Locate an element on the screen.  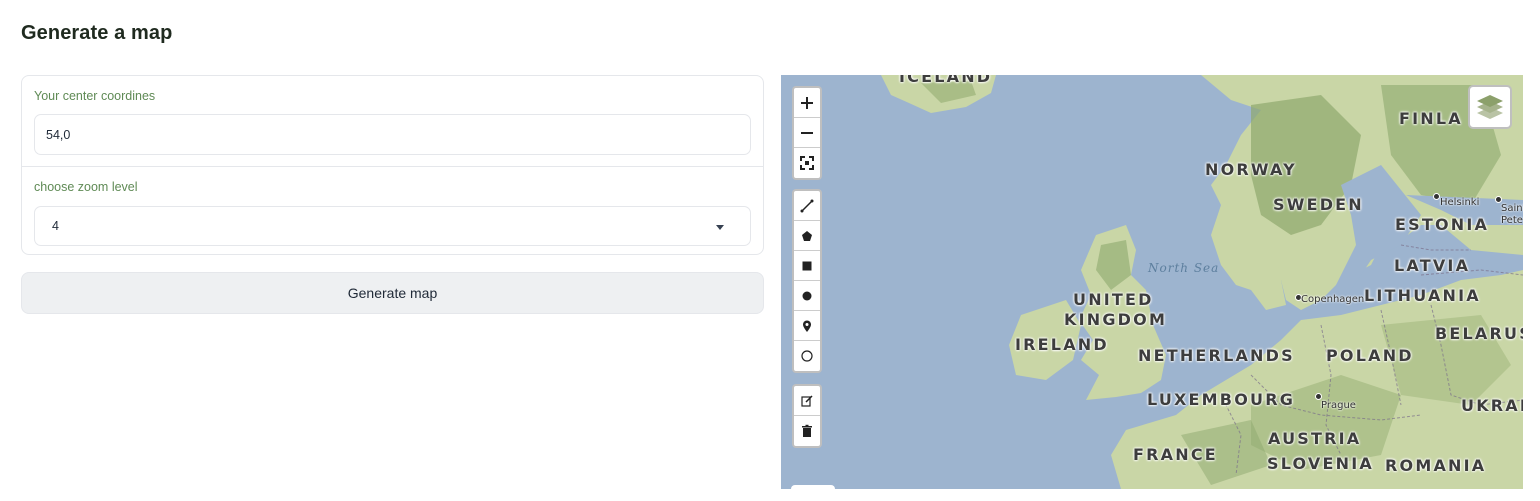
draw-circle-button is located at coordinates (807, 356).